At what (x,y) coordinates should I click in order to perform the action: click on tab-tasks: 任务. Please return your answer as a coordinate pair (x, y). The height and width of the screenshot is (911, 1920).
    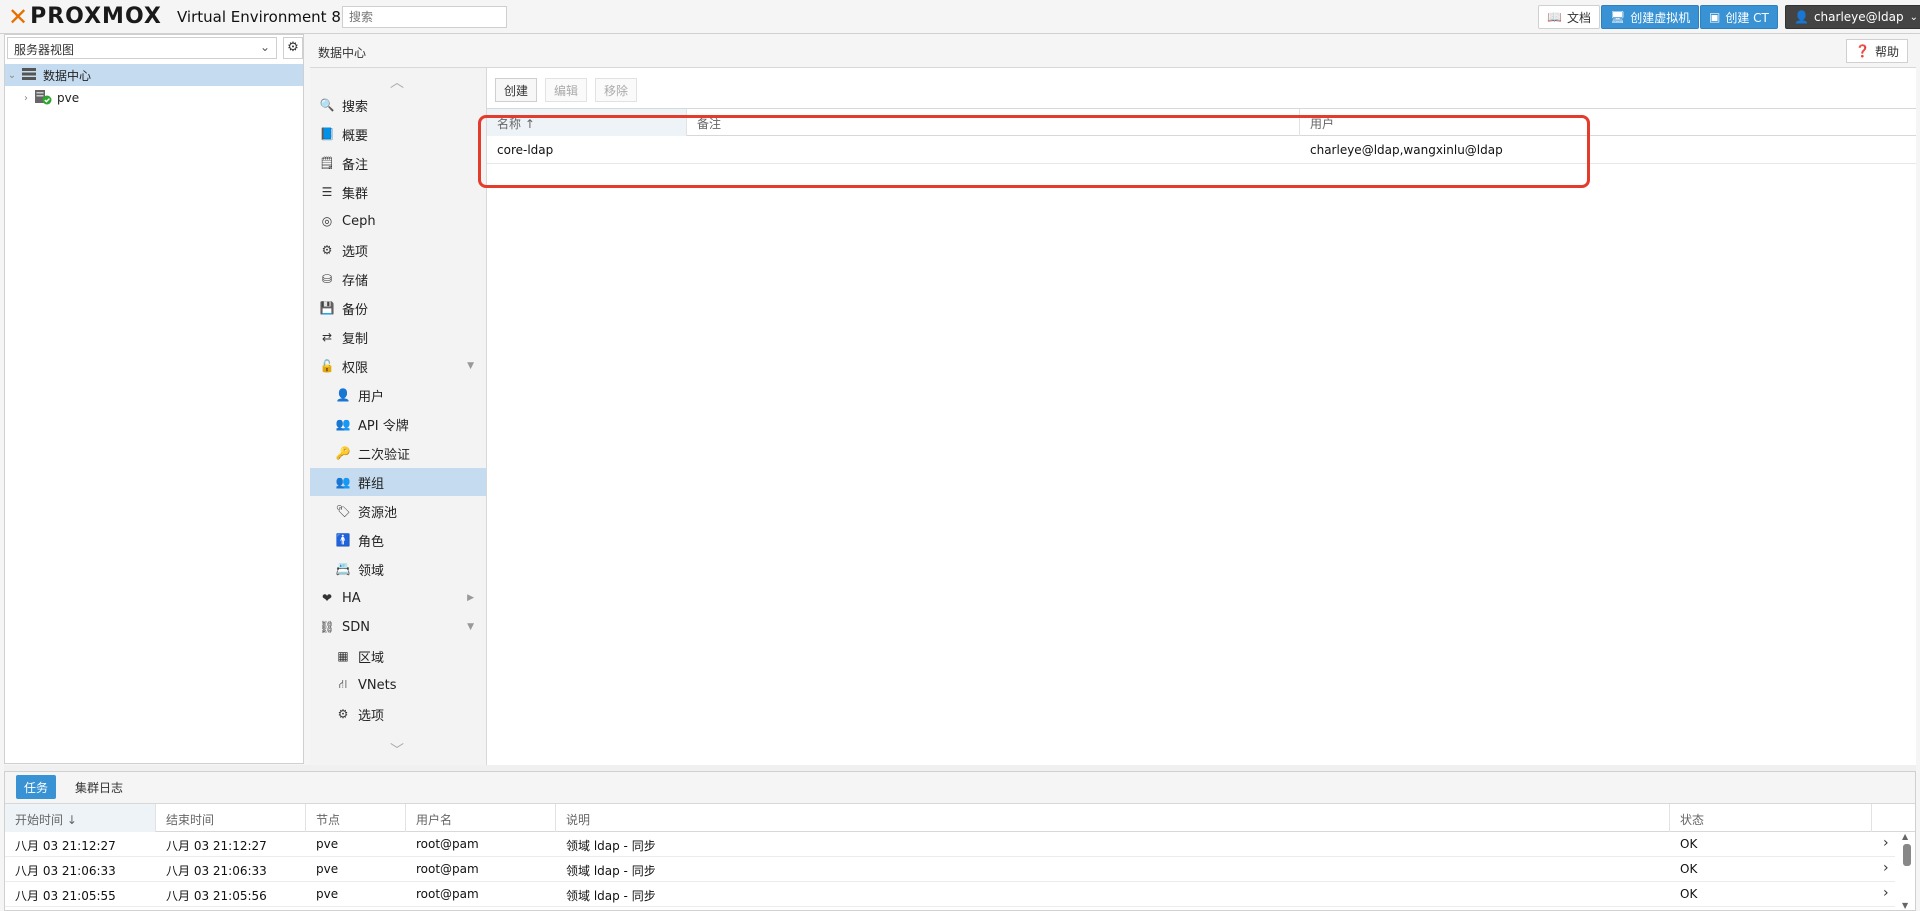
    Looking at the image, I should click on (36, 787).